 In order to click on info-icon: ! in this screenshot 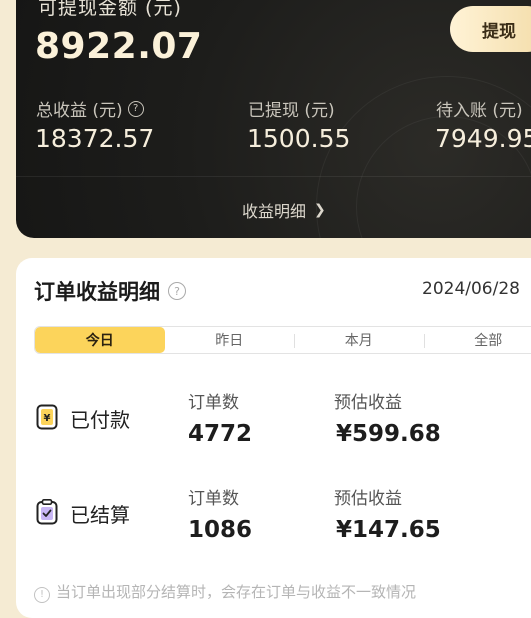, I will do `click(42, 595)`.